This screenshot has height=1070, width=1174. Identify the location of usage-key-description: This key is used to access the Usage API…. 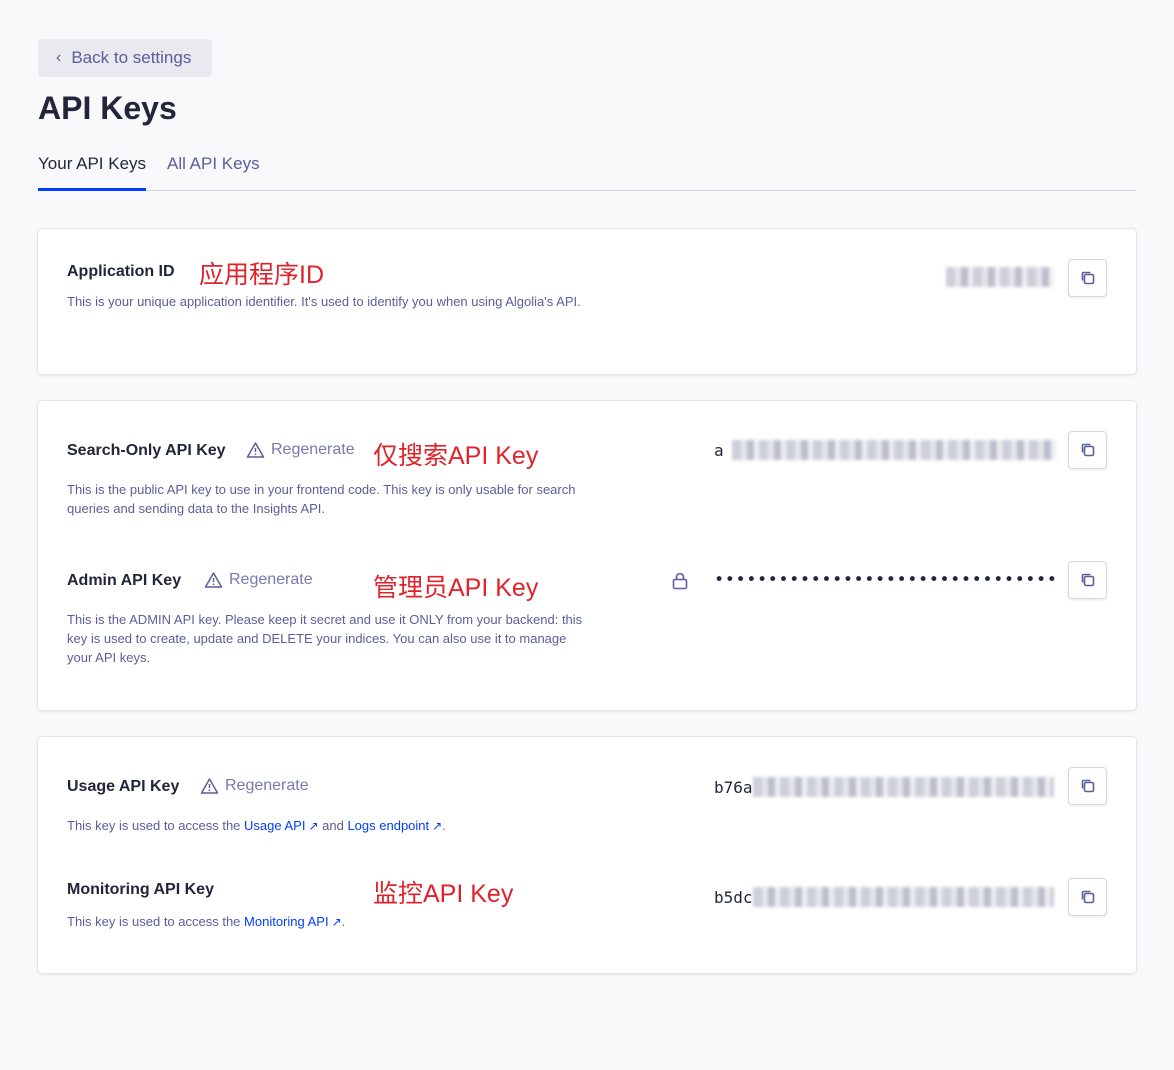
(367, 826).